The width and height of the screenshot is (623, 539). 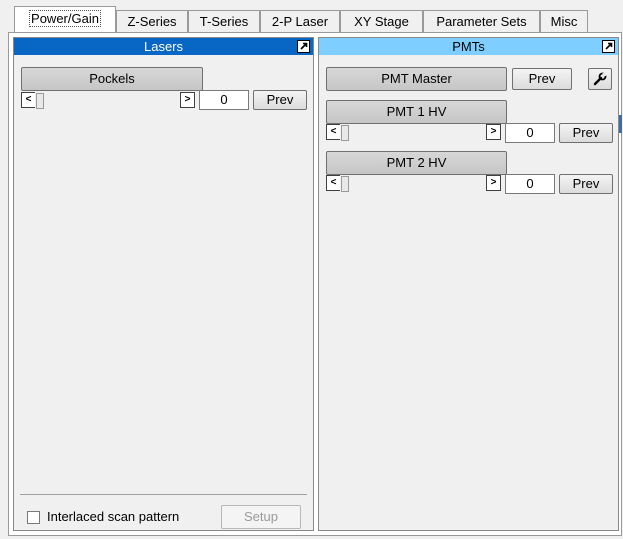 I want to click on pmt2-prev-label: Prev, so click(x=586, y=183).